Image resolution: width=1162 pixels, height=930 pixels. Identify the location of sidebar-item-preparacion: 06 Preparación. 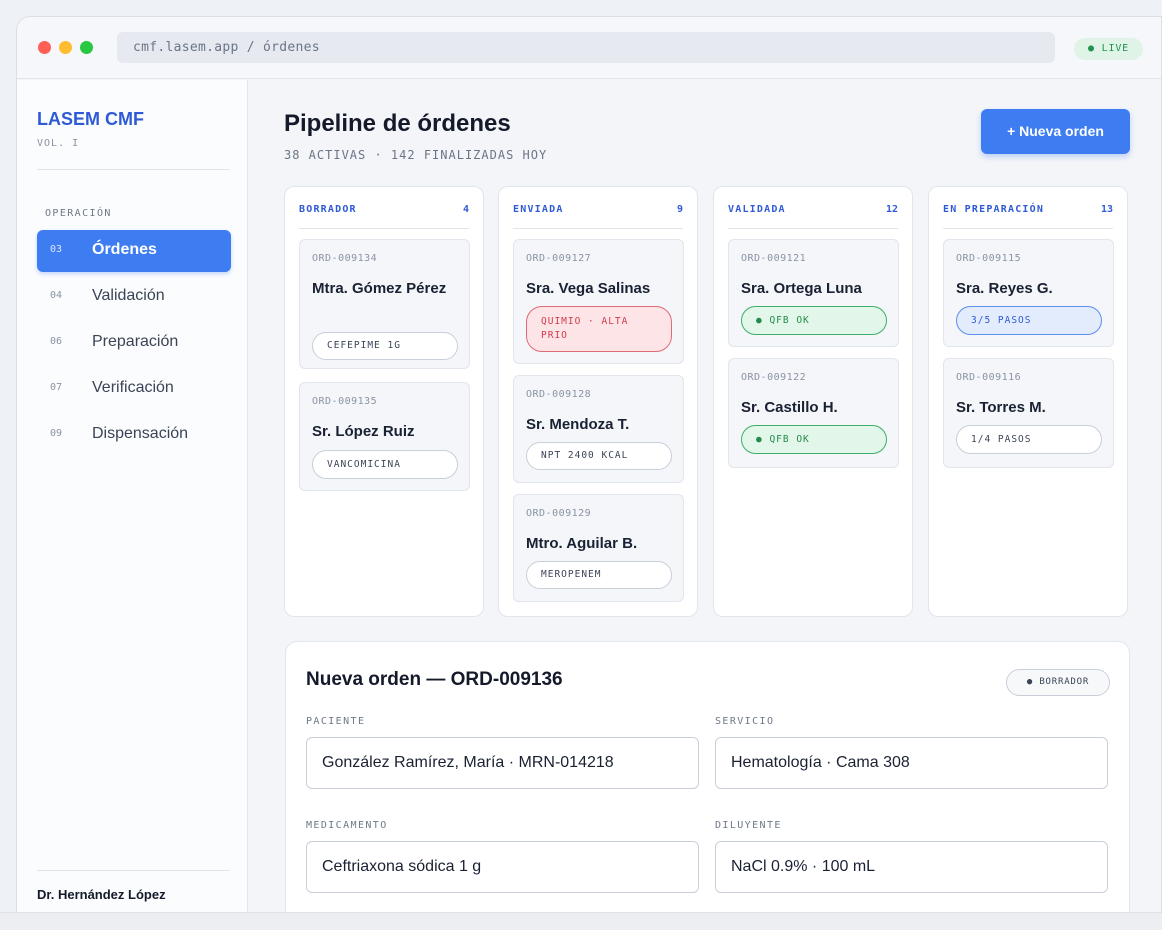
(134, 343).